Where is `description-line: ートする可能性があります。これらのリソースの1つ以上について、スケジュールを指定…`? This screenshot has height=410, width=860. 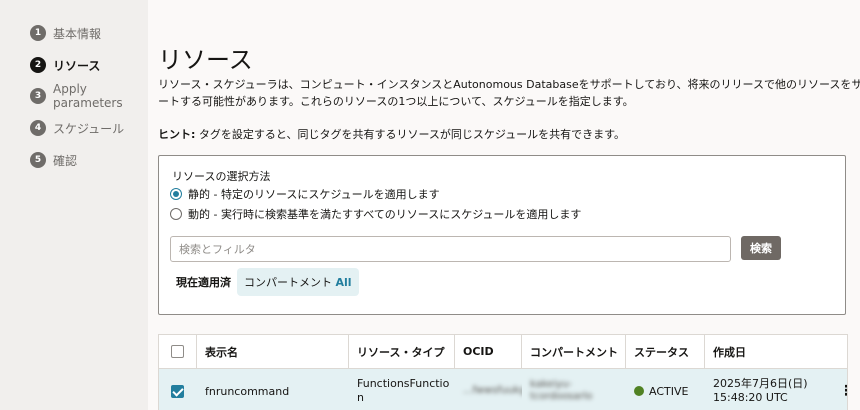 description-line: ートする可能性があります。これらのリソースの1つ以上について、スケジュールを指定… is located at coordinates (396, 101).